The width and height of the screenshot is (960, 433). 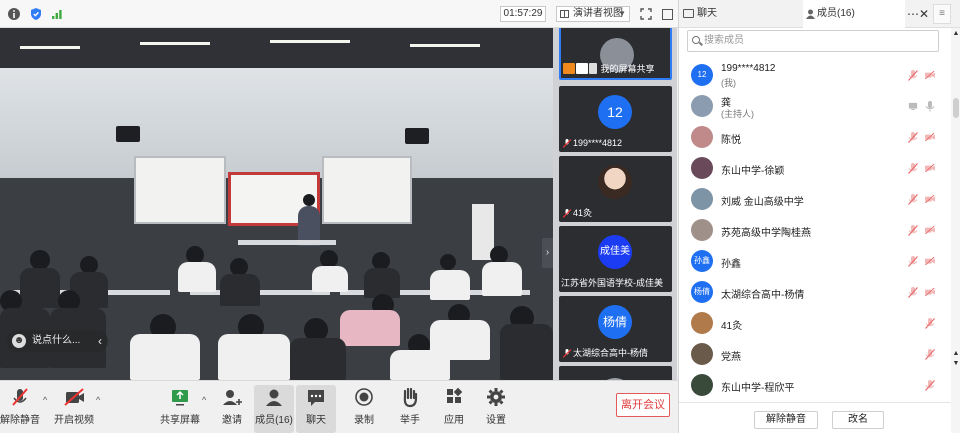 I want to click on panel-scrollbar: ▲ ▲ ▼, so click(x=955, y=230).